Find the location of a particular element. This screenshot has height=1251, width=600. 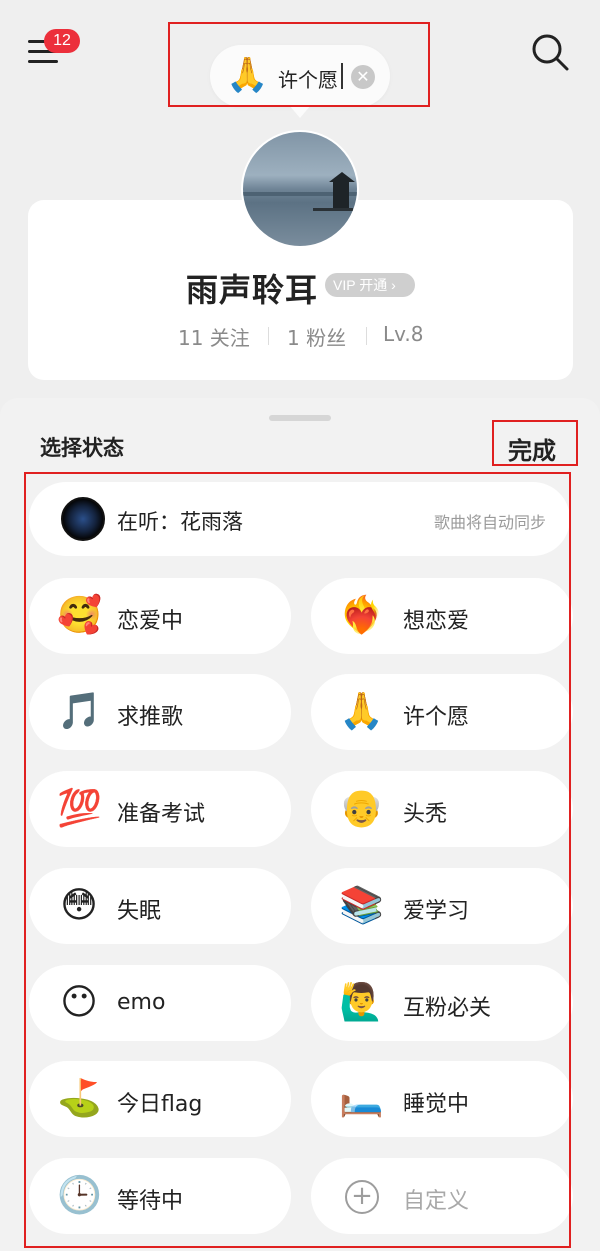

avatar-pier is located at coordinates (333, 209).